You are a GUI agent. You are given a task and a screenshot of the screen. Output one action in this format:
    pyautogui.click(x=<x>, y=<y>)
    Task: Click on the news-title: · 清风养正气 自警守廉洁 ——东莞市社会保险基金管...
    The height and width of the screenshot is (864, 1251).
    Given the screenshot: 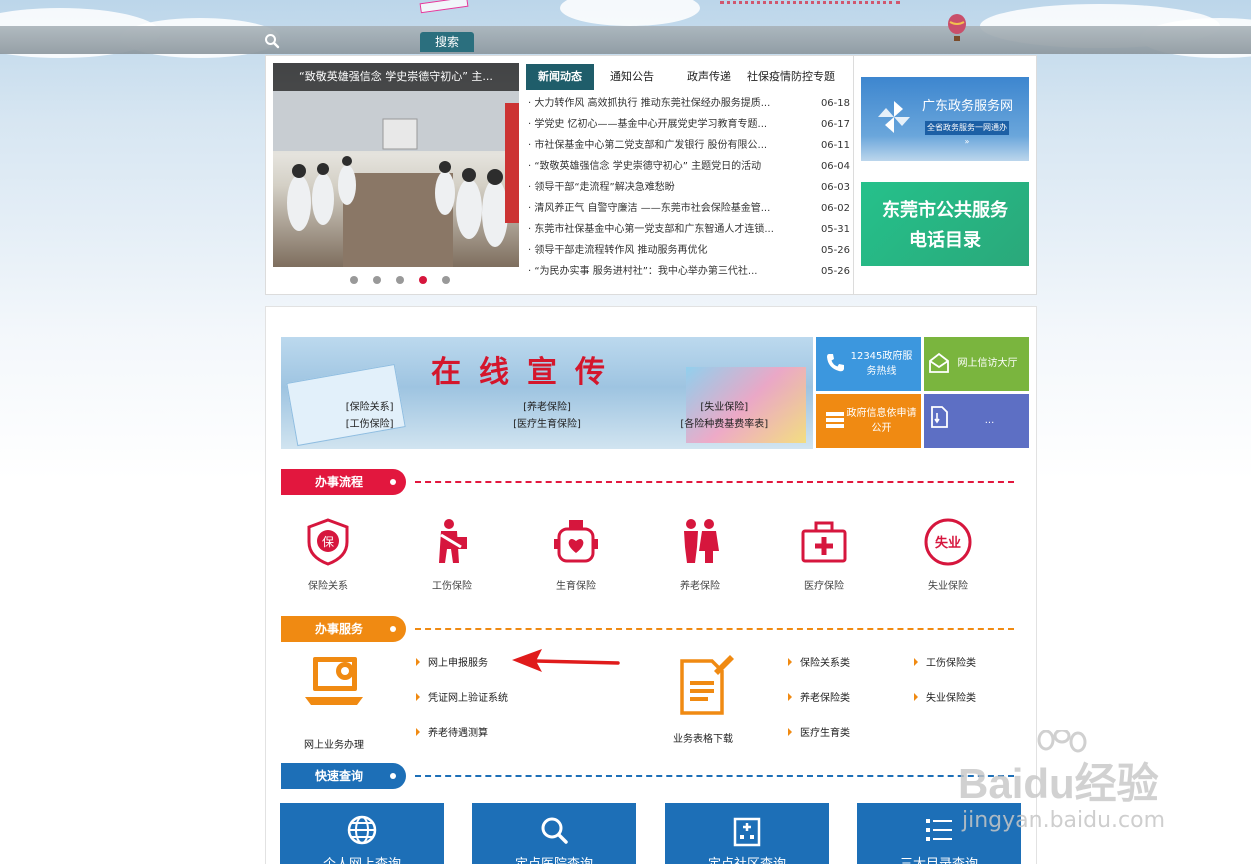 What is the action you would take?
    pyautogui.click(x=658, y=208)
    